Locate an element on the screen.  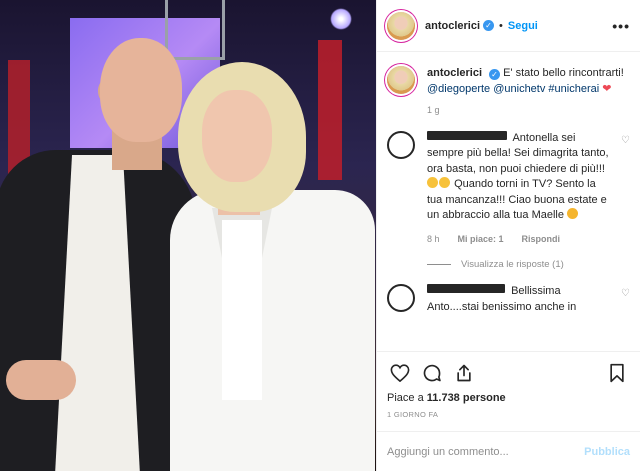
publish-button: Pubblica is located at coordinates (607, 452).